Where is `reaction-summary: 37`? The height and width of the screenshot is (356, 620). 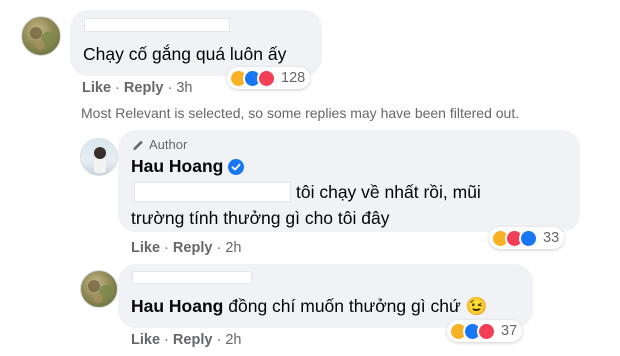
reaction-summary: 37 is located at coordinates (485, 331).